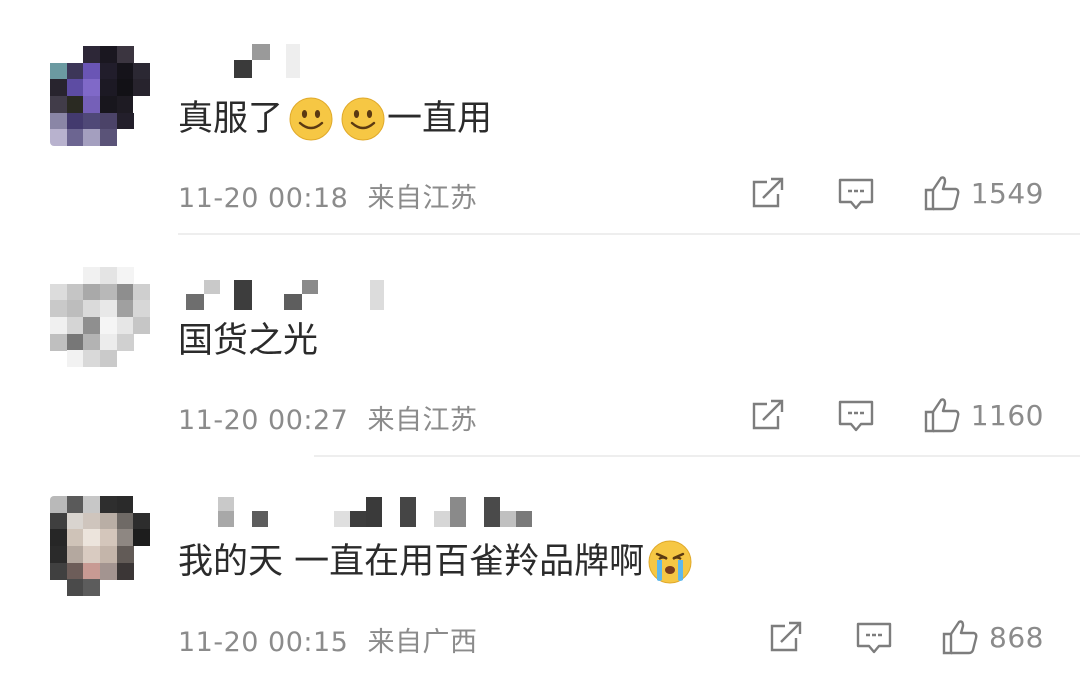 The height and width of the screenshot is (689, 1080). What do you see at coordinates (263, 198) in the screenshot?
I see `timestamp: 11-20 00:18` at bounding box center [263, 198].